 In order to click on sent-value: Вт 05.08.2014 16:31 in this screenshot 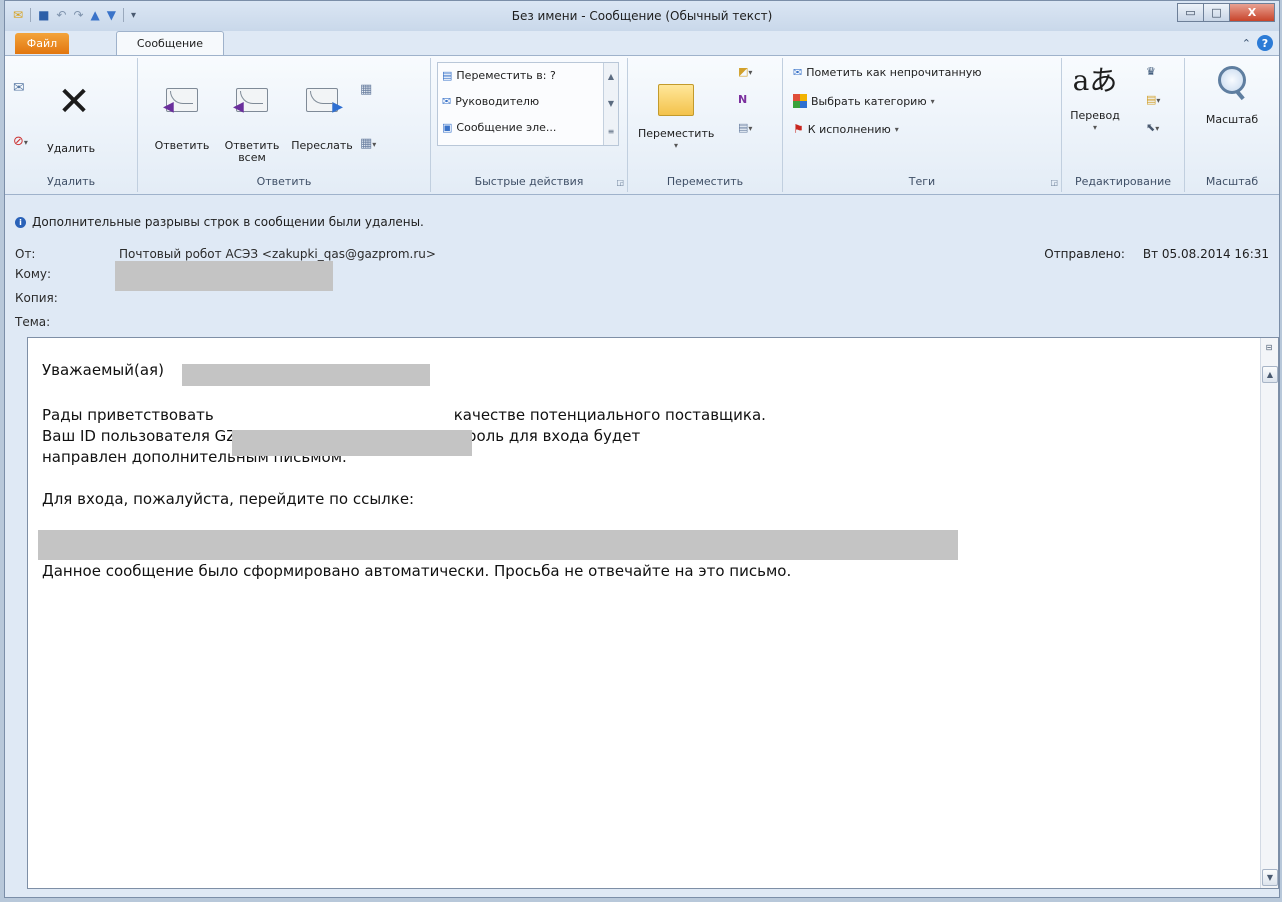, I will do `click(1205, 254)`.